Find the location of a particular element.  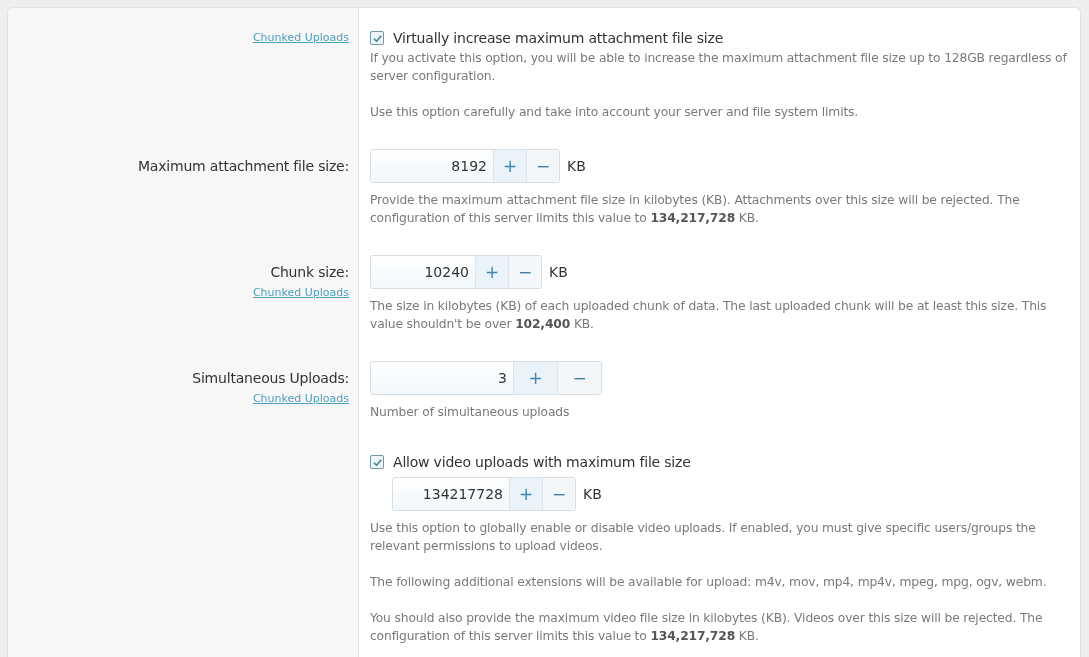

field-label: Maximum attachment file size: is located at coordinates (243, 166).